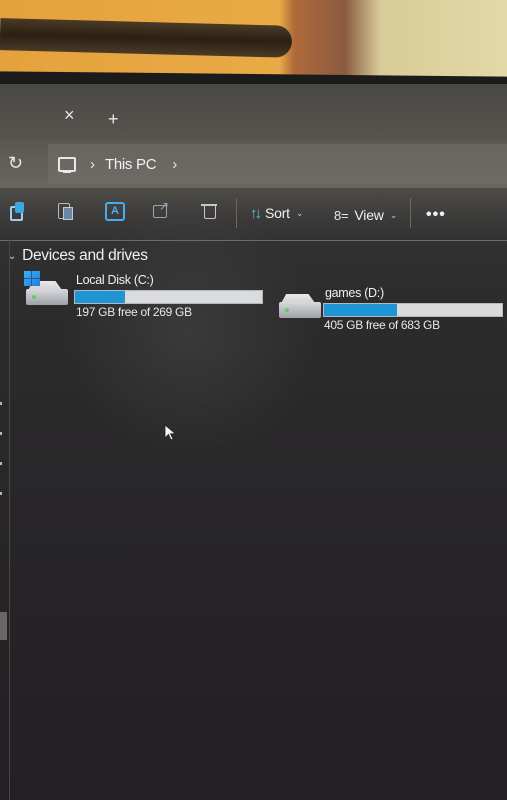 This screenshot has width=507, height=800. Describe the element at coordinates (382, 325) in the screenshot. I see `drive-free-space: 405 GB free of 683 GB` at that location.